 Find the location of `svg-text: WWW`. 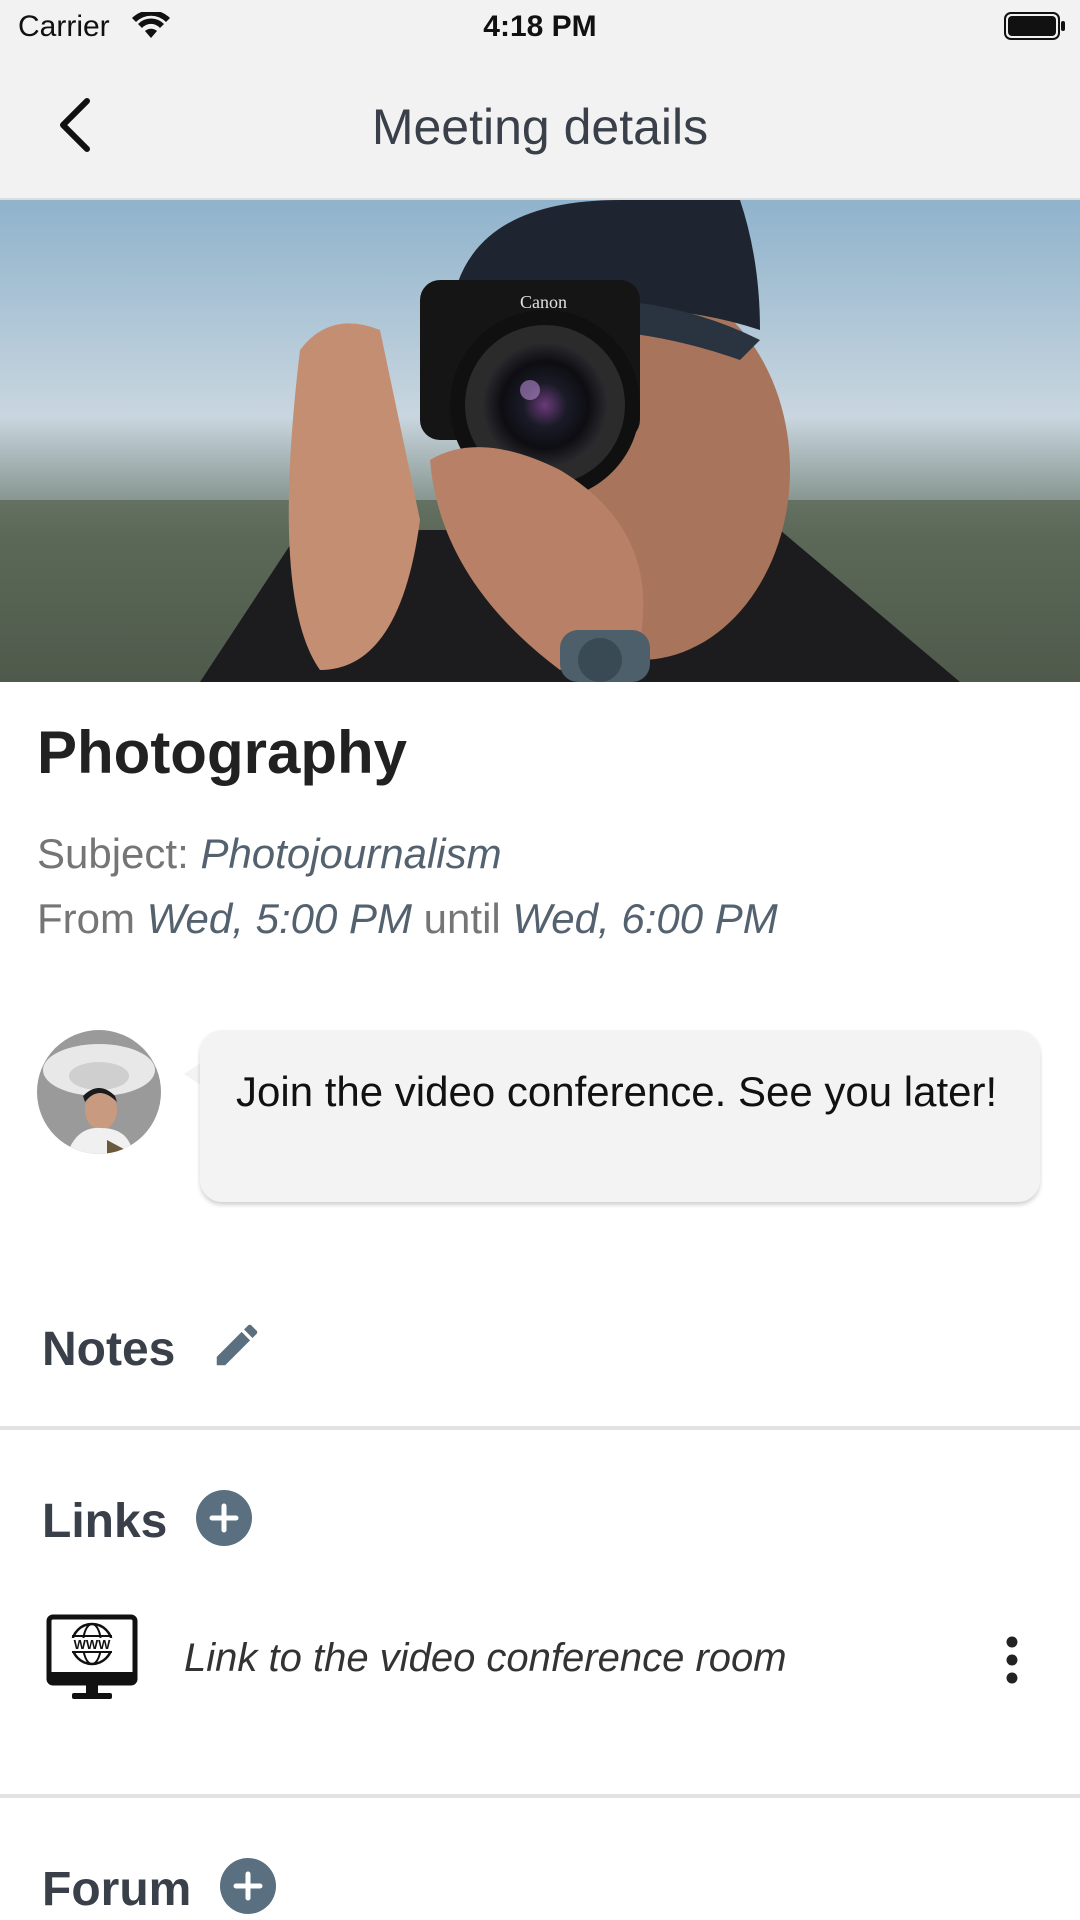

svg-text: WWW is located at coordinates (93, 1644).